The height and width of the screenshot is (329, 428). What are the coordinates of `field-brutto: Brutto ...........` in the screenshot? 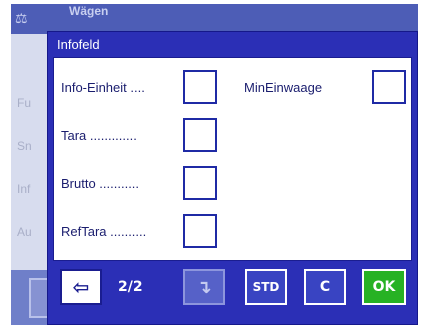 It's located at (139, 183).